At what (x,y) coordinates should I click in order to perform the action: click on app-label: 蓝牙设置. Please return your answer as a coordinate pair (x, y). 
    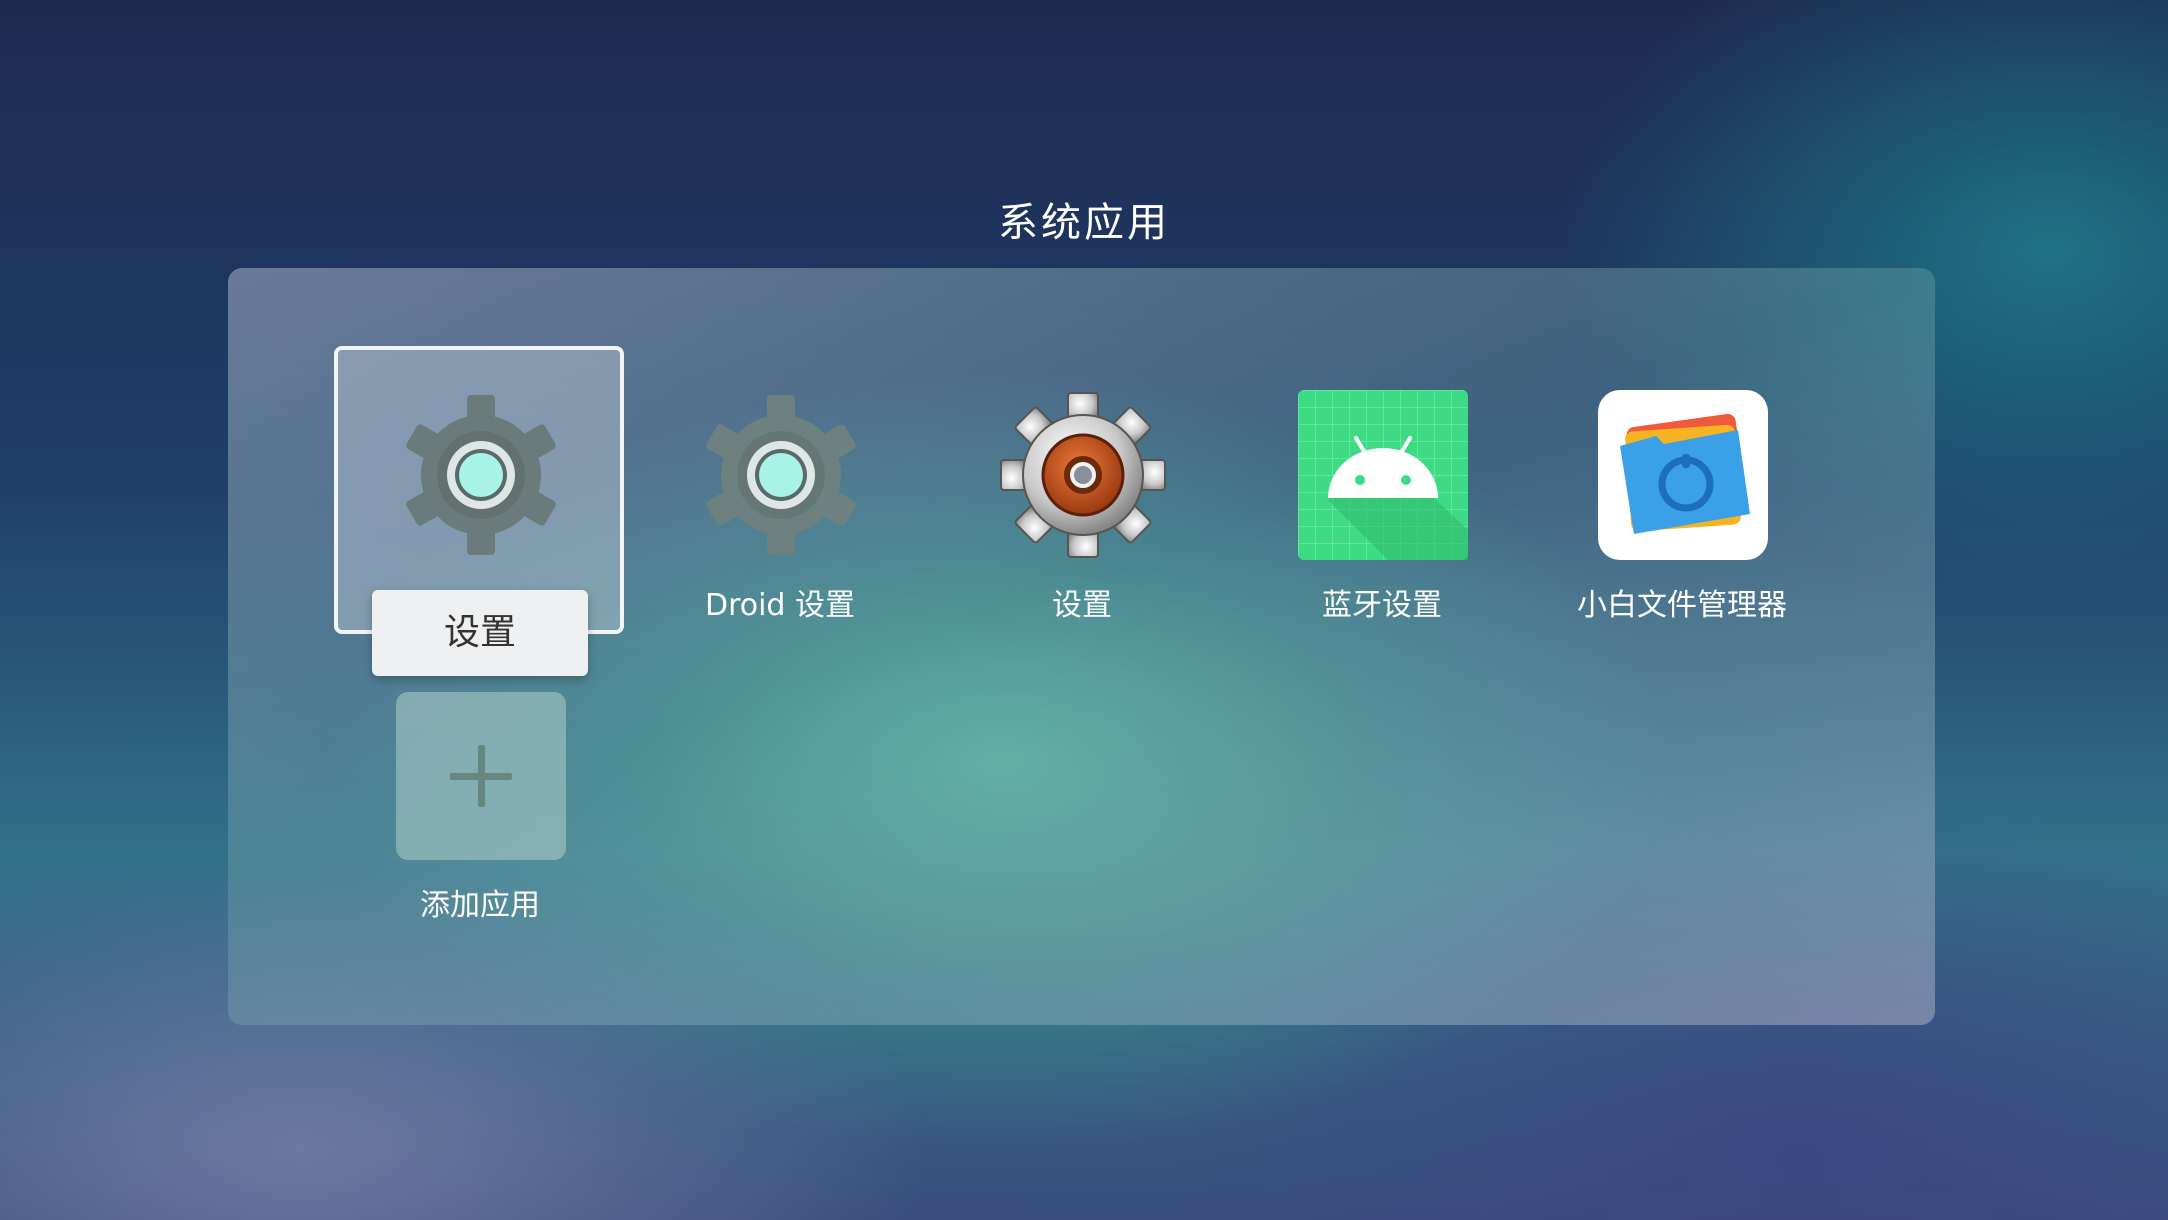
    Looking at the image, I should click on (1382, 605).